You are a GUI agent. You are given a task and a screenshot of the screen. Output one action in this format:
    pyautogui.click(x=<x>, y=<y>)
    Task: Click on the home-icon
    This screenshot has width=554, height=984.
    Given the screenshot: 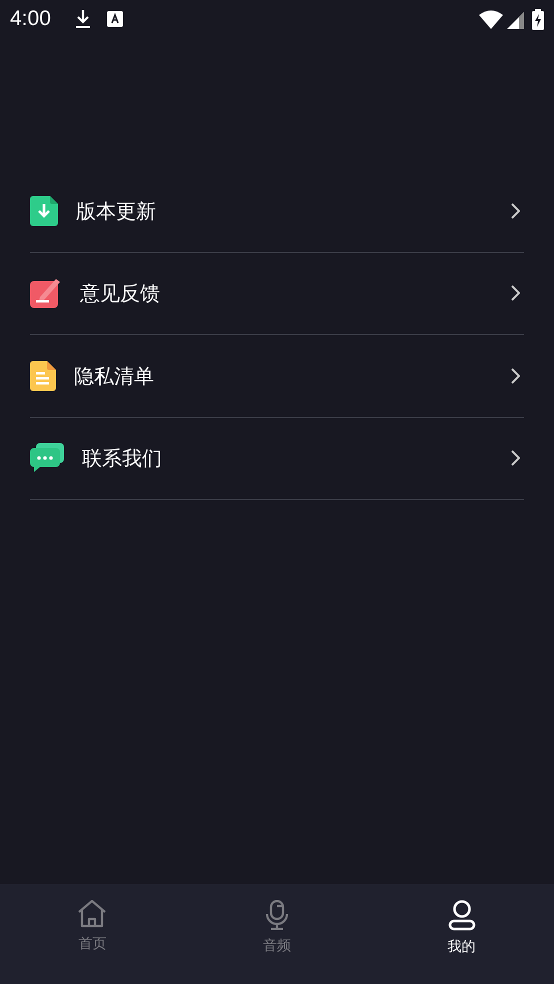 What is the action you would take?
    pyautogui.click(x=92, y=914)
    